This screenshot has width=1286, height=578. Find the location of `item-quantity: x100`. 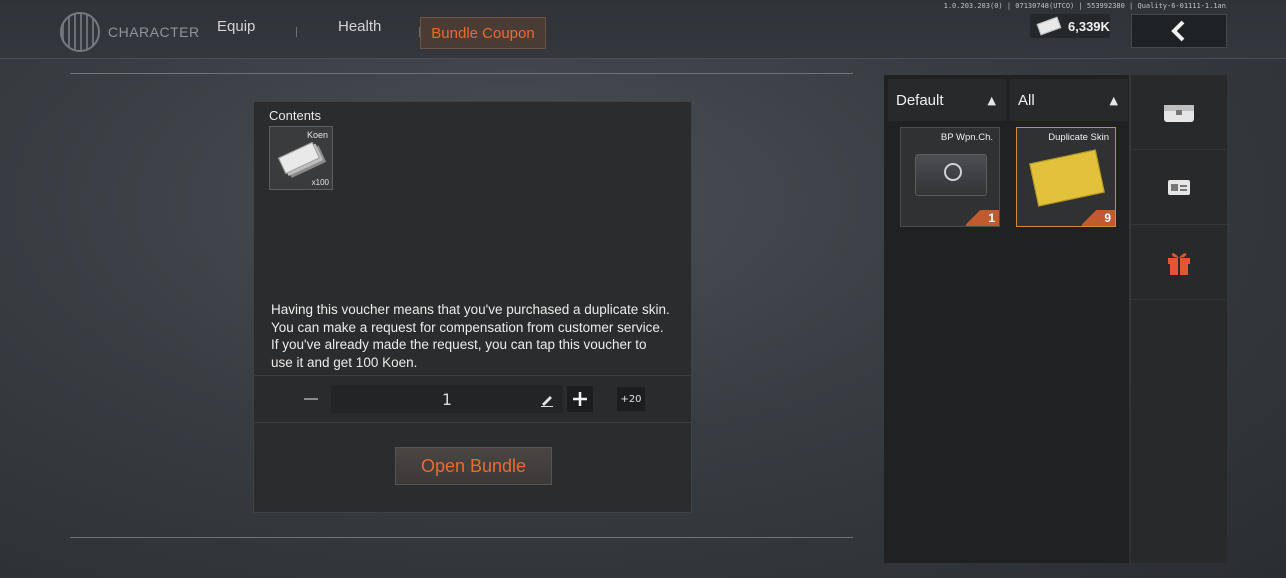

item-quantity: x100 is located at coordinates (320, 182).